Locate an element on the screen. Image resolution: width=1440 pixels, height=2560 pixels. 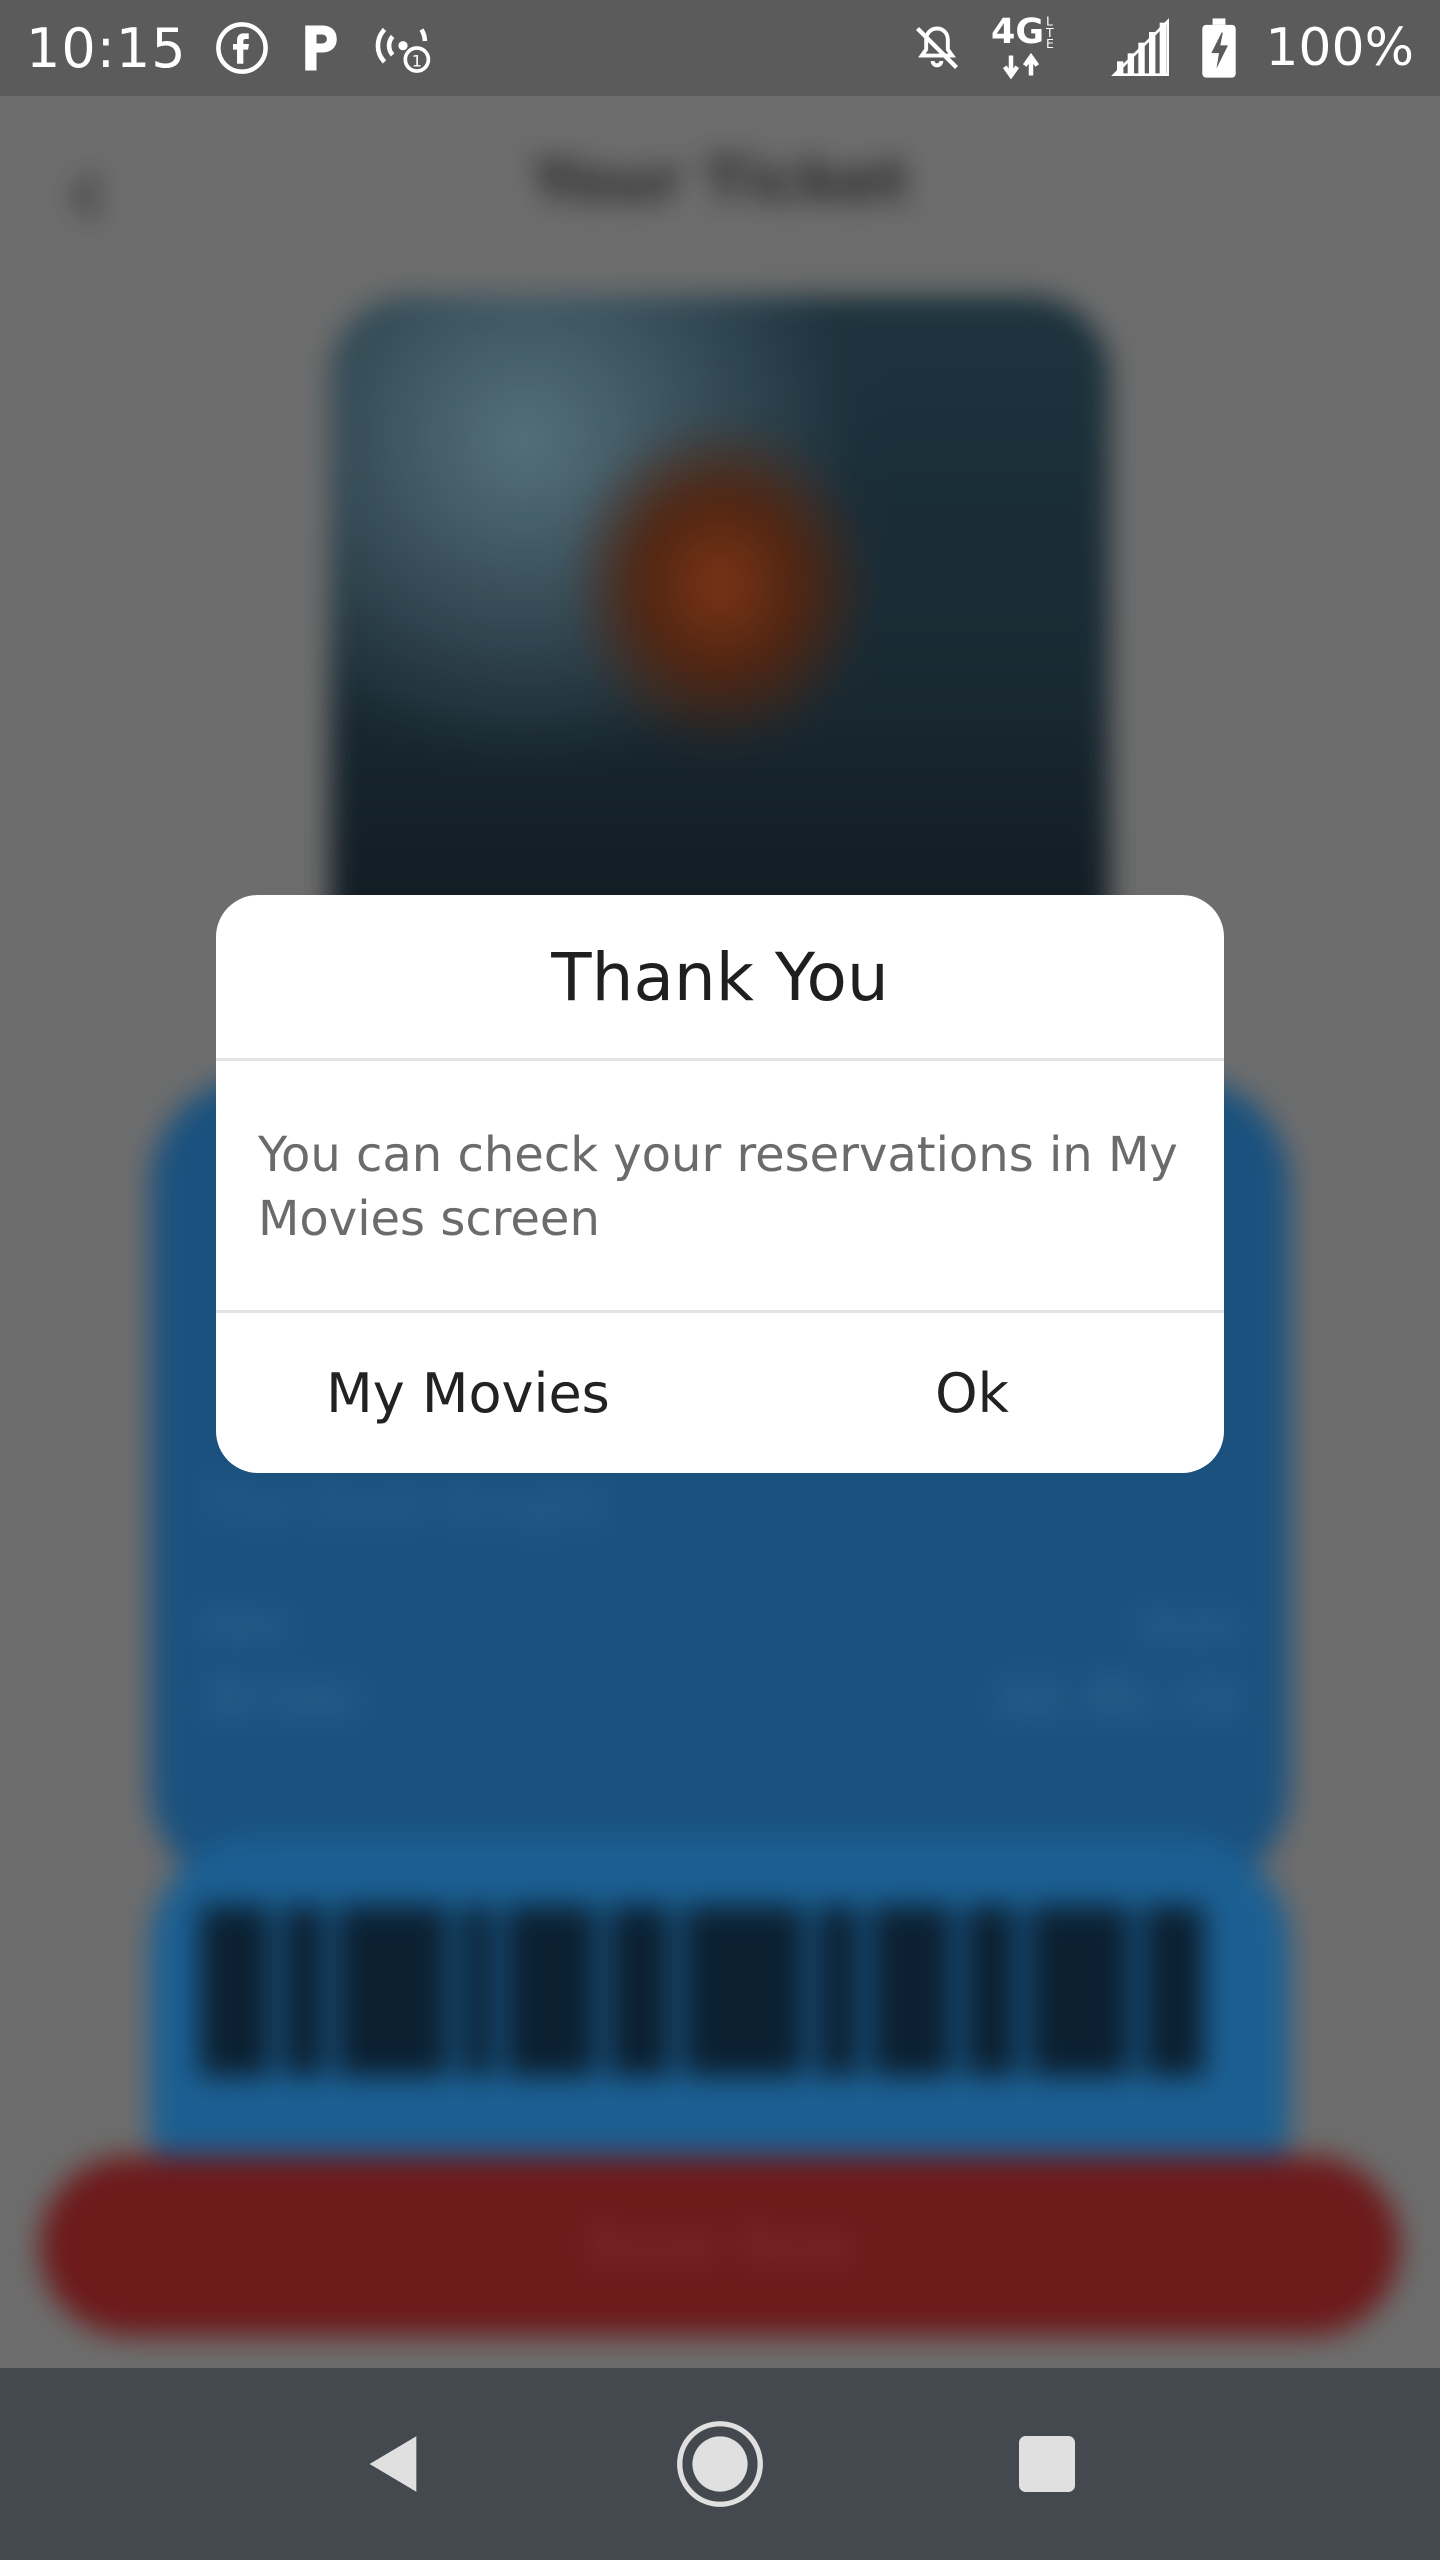
status-bar: 10:15 1 4G L T E 100% is located at coordinates (720, 48).